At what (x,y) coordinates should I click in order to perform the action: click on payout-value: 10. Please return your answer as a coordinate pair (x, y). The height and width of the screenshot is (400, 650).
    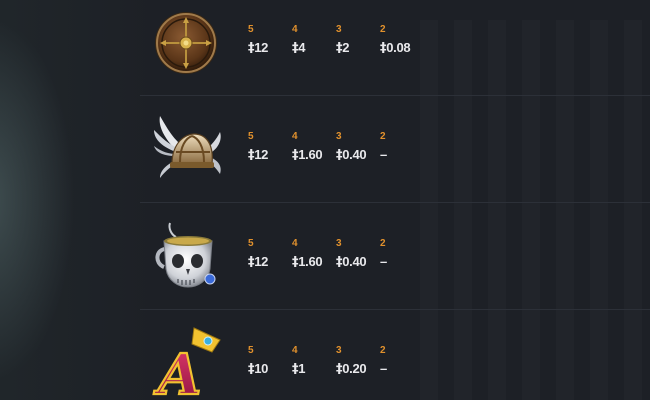
    Looking at the image, I should click on (261, 368).